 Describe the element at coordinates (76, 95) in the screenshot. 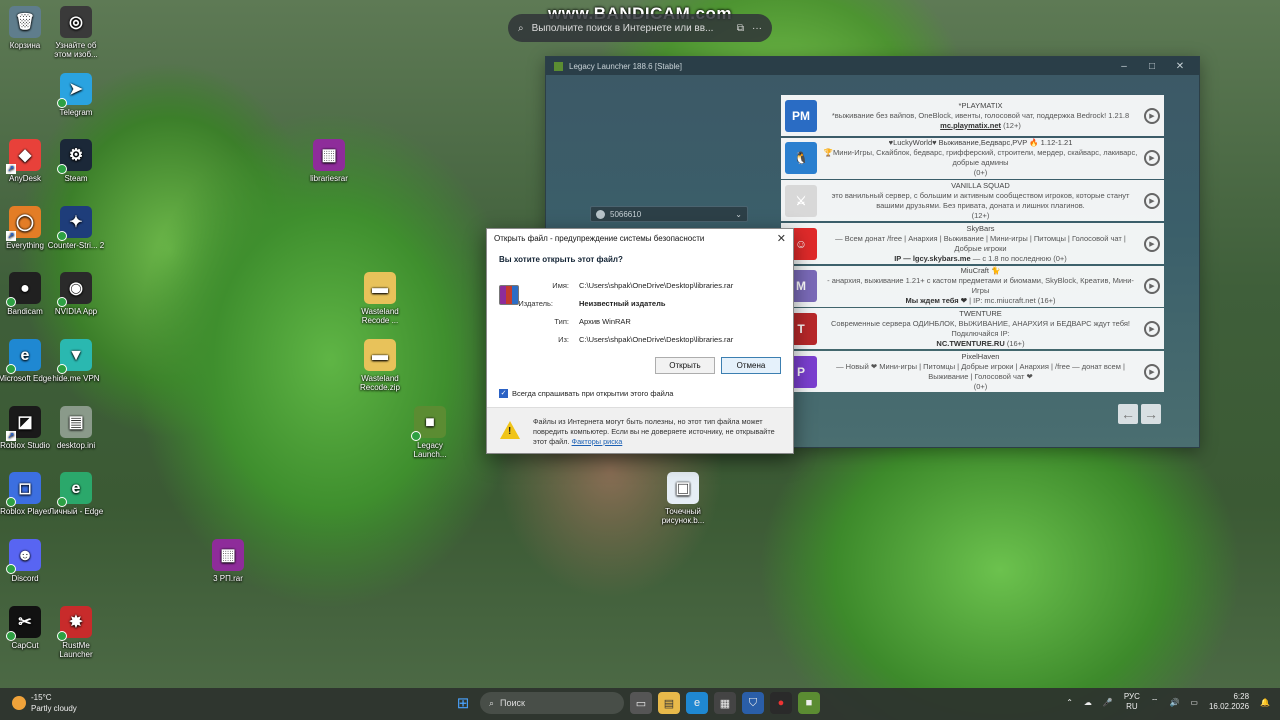

I see `desktop-icon: ➤ Telegram` at that location.